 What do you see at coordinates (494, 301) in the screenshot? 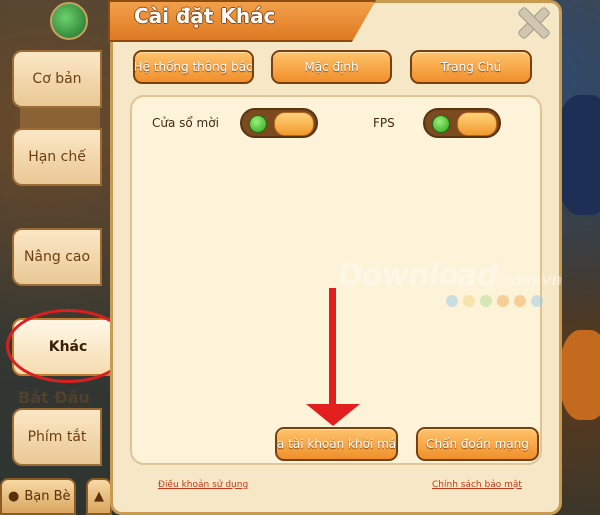
I see `watermark-dots` at bounding box center [494, 301].